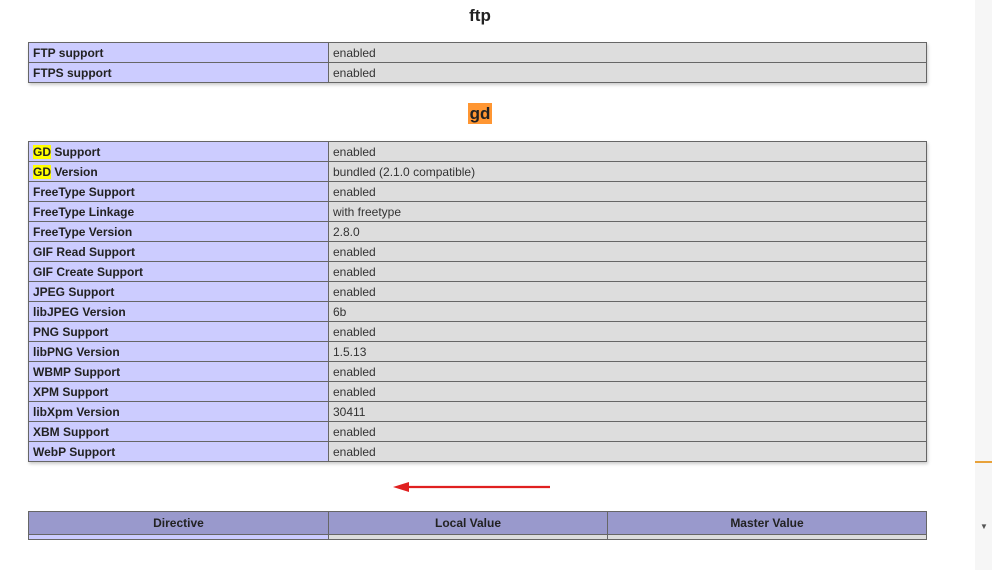 The height and width of the screenshot is (570, 1000). I want to click on table-row: FreeType Version 2.8.0, so click(477, 231).